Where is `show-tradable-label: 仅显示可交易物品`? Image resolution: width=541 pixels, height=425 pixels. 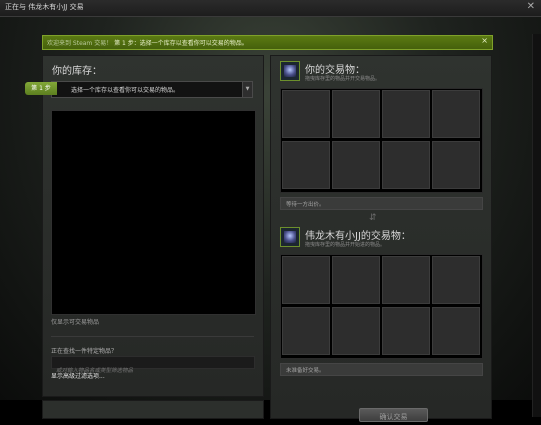 show-tradable-label: 仅显示可交易物品 is located at coordinates (75, 321).